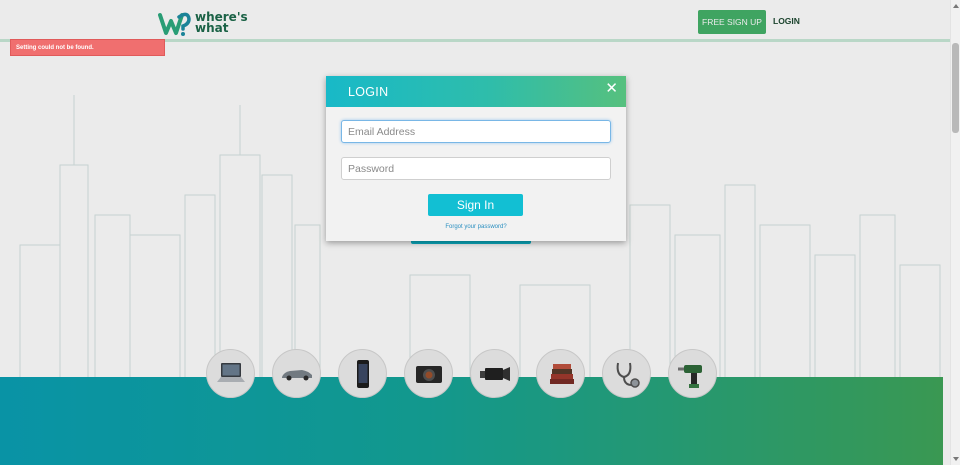 This screenshot has height=465, width=960. I want to click on scrollbar-thumb, so click(955, 88).